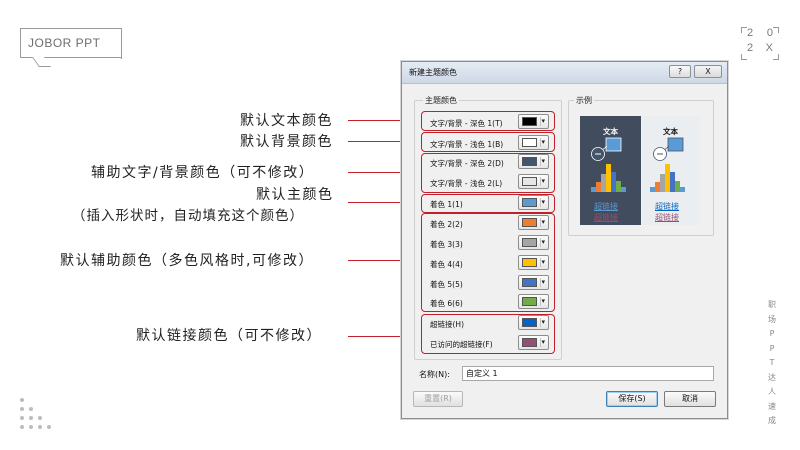 The height and width of the screenshot is (450, 800). I want to click on annotation-background-color: 默认背景颜色, so click(286, 142).